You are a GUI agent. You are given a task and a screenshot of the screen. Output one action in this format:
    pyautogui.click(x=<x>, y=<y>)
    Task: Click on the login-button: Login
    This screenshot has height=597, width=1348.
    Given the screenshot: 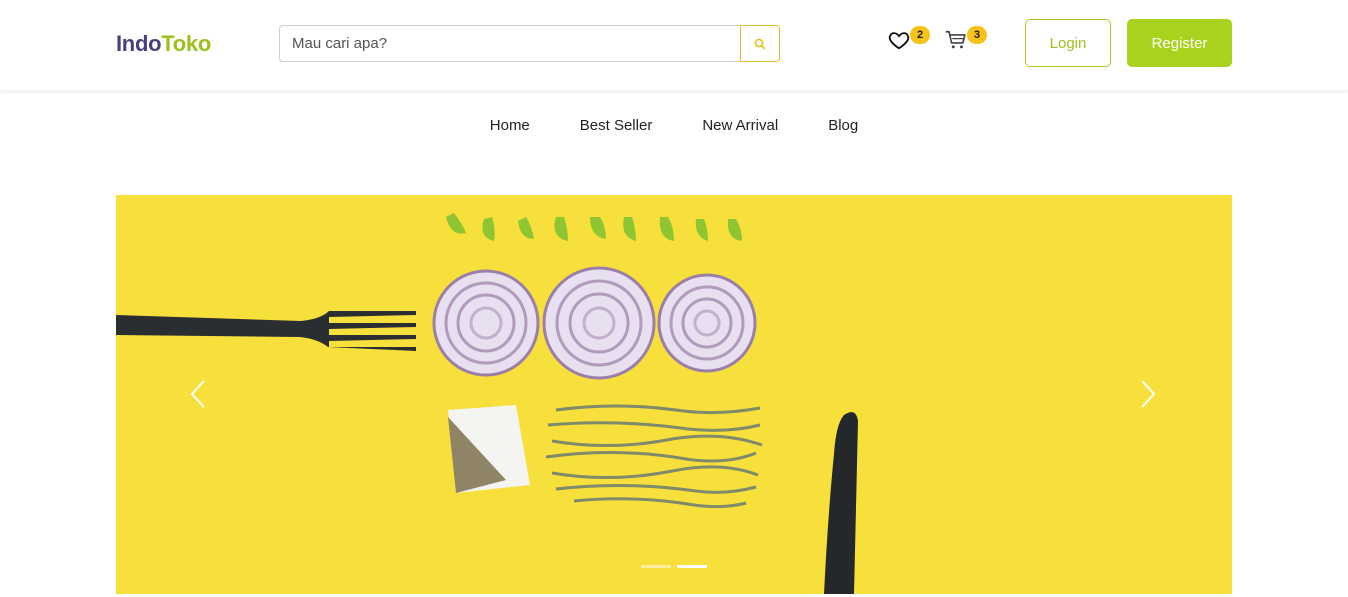 What is the action you would take?
    pyautogui.click(x=1068, y=43)
    